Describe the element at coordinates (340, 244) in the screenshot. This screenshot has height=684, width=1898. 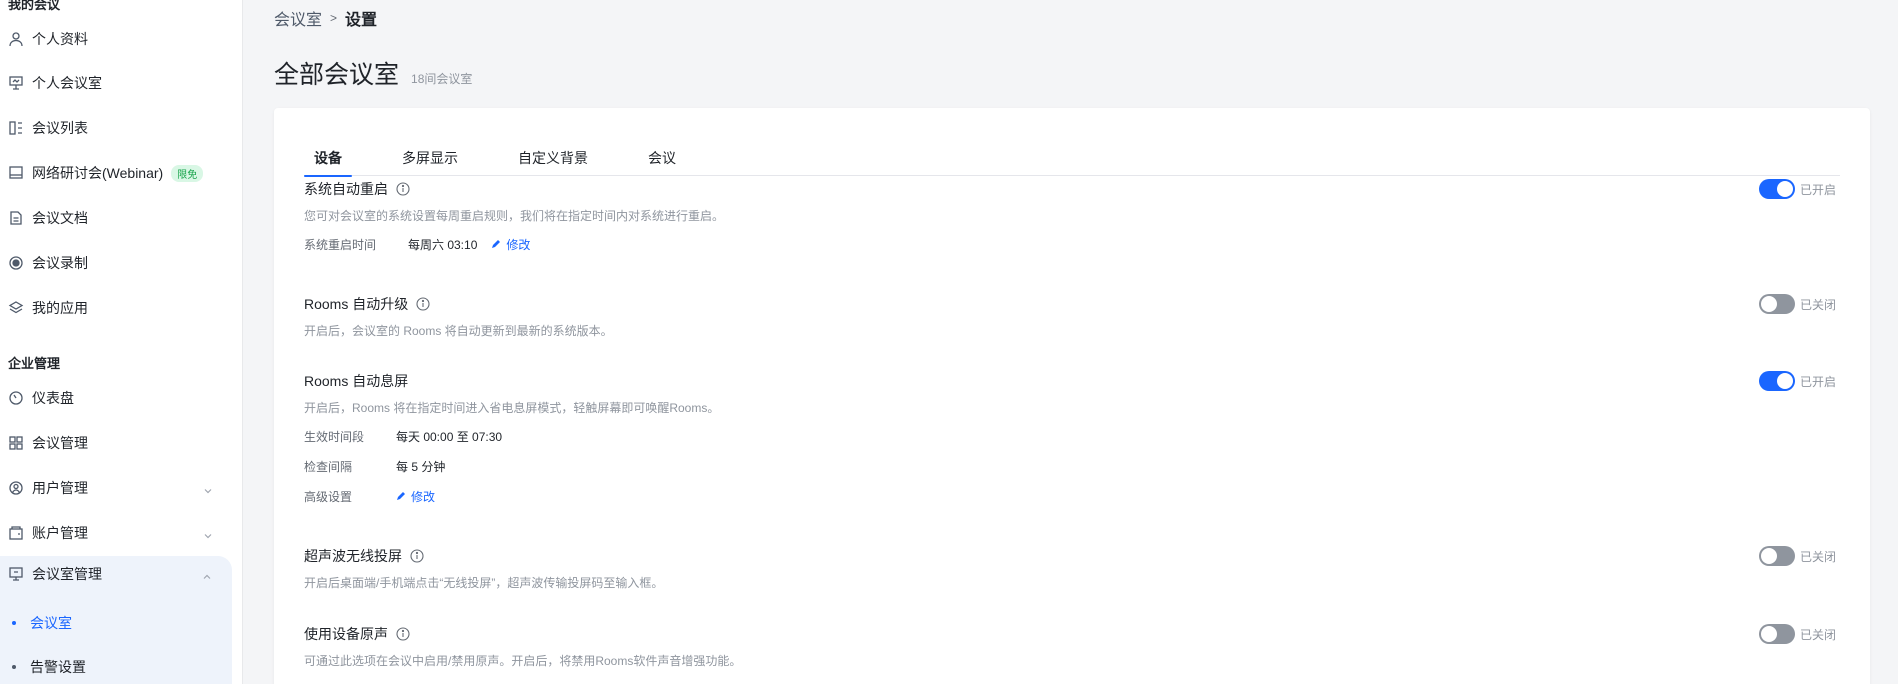
I see `reboot-time-label: 系统重启时间` at that location.